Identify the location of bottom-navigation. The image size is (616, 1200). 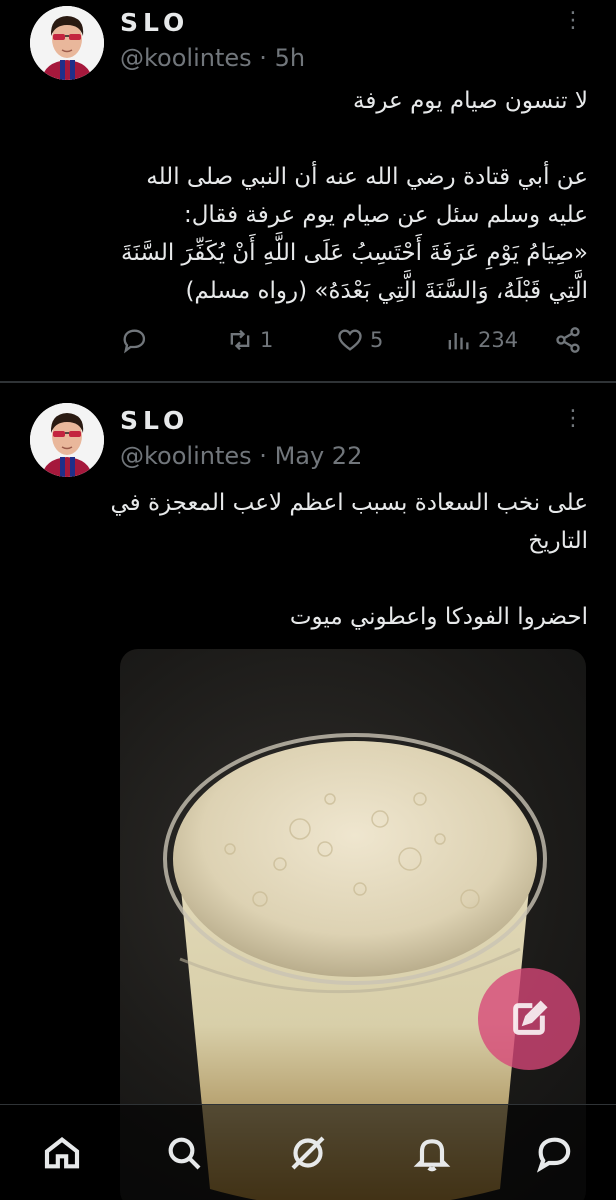
(308, 1152).